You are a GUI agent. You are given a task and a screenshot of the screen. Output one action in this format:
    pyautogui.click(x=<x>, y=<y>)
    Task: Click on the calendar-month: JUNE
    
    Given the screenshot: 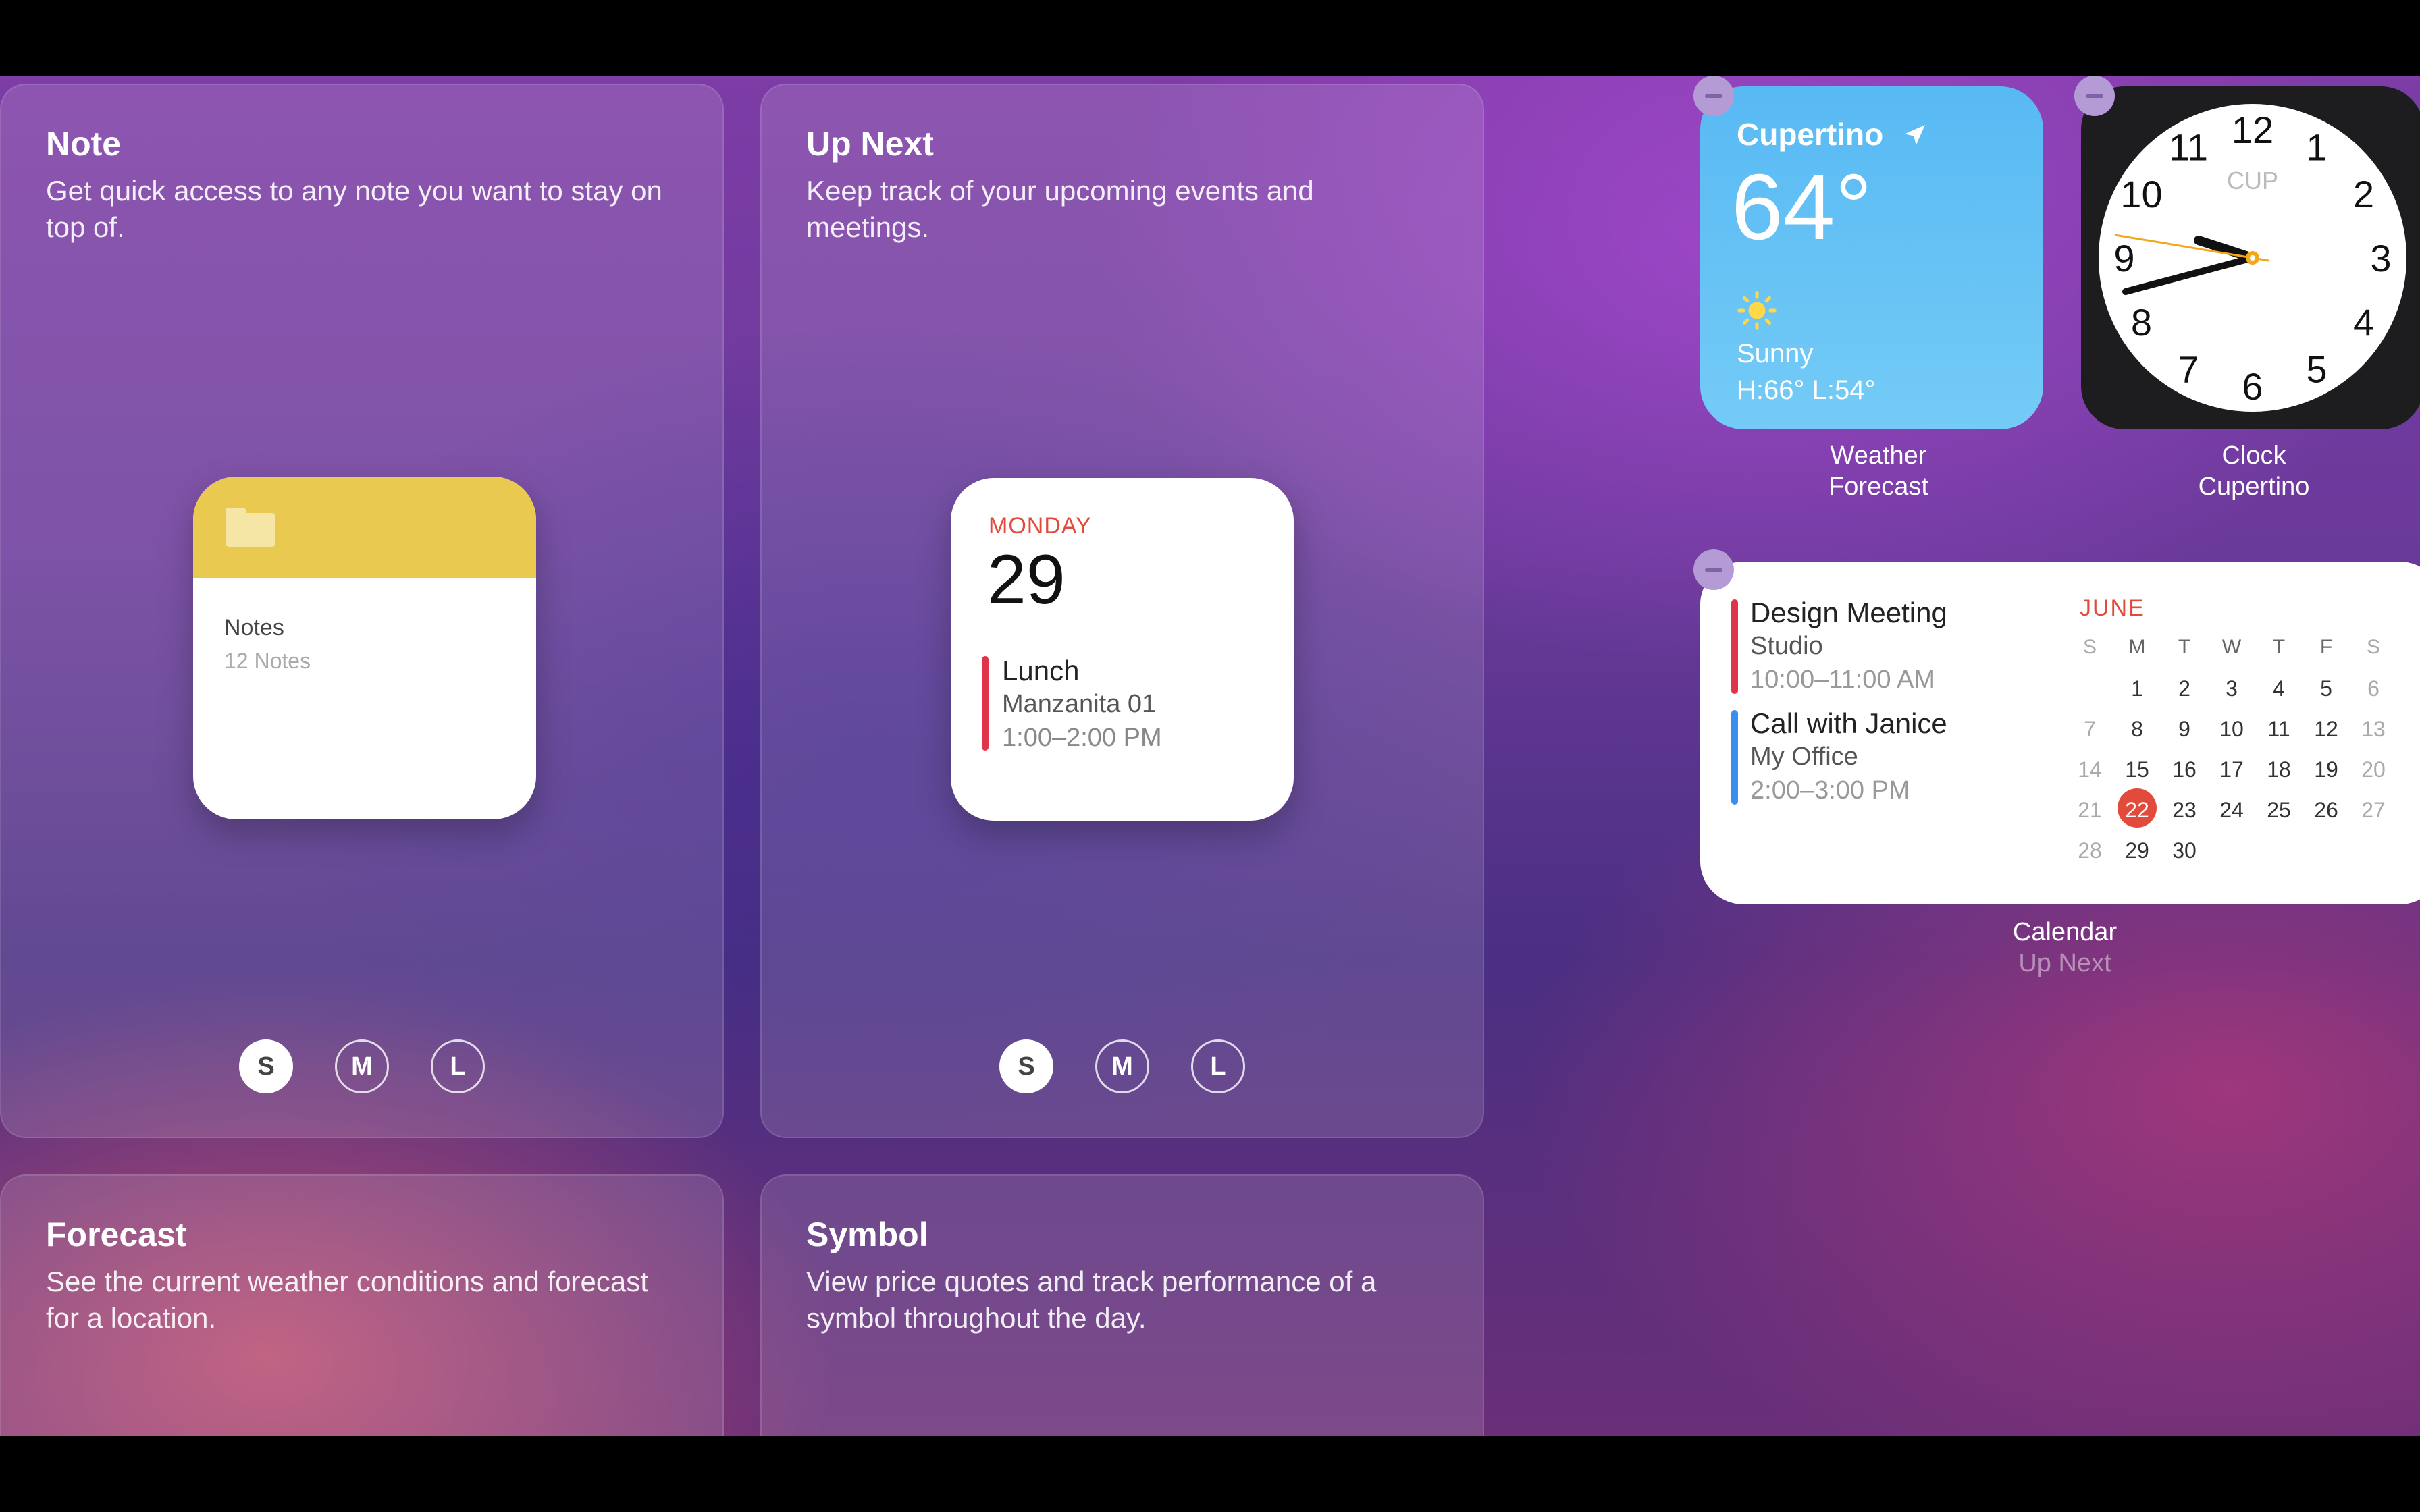 What is the action you would take?
    pyautogui.click(x=2112, y=608)
    